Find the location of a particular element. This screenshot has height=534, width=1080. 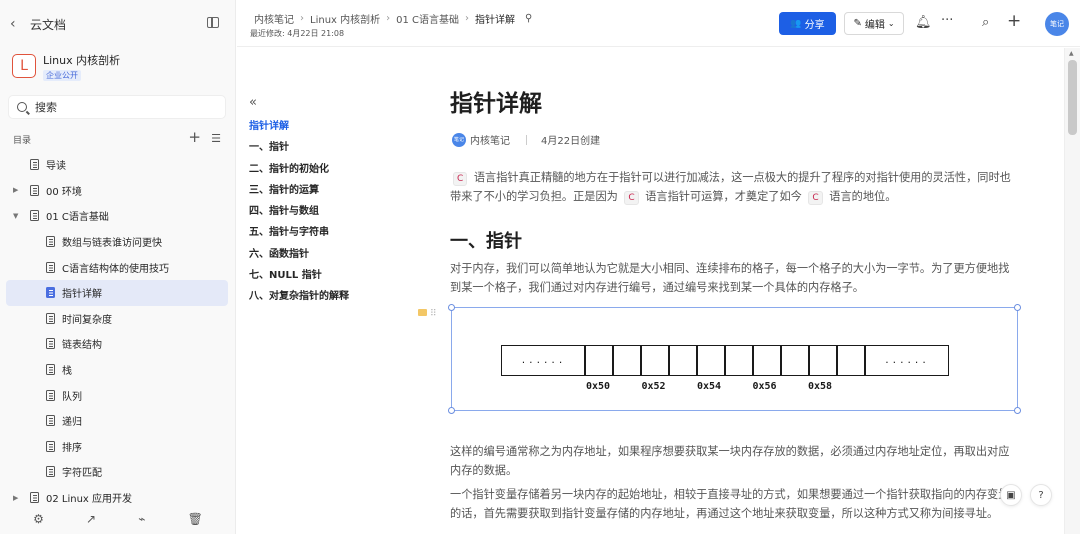

add-doc-icon: + is located at coordinates (194, 137).